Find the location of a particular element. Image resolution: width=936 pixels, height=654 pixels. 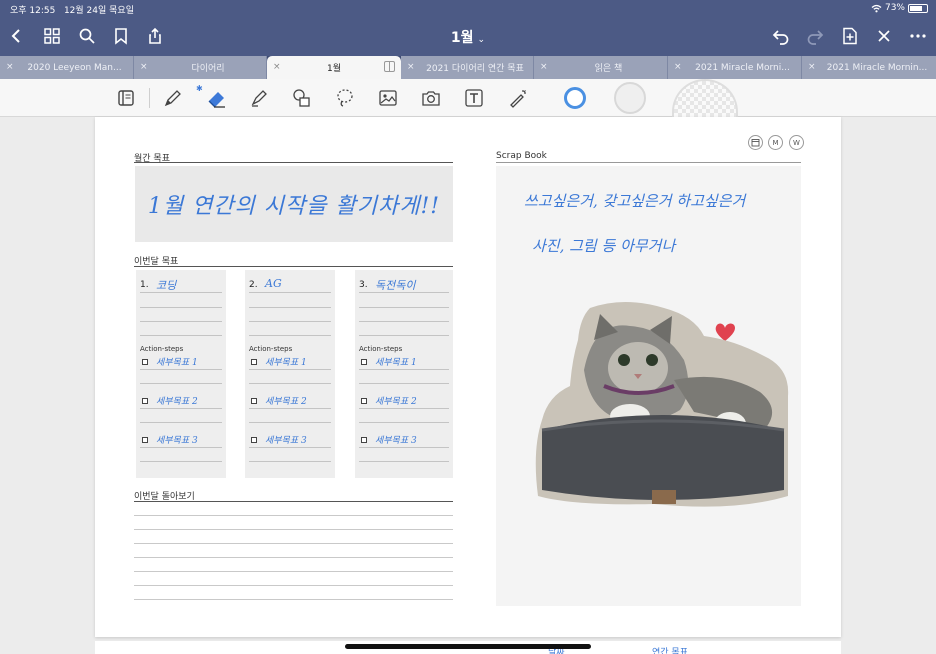

home-indicator is located at coordinates (468, 646).